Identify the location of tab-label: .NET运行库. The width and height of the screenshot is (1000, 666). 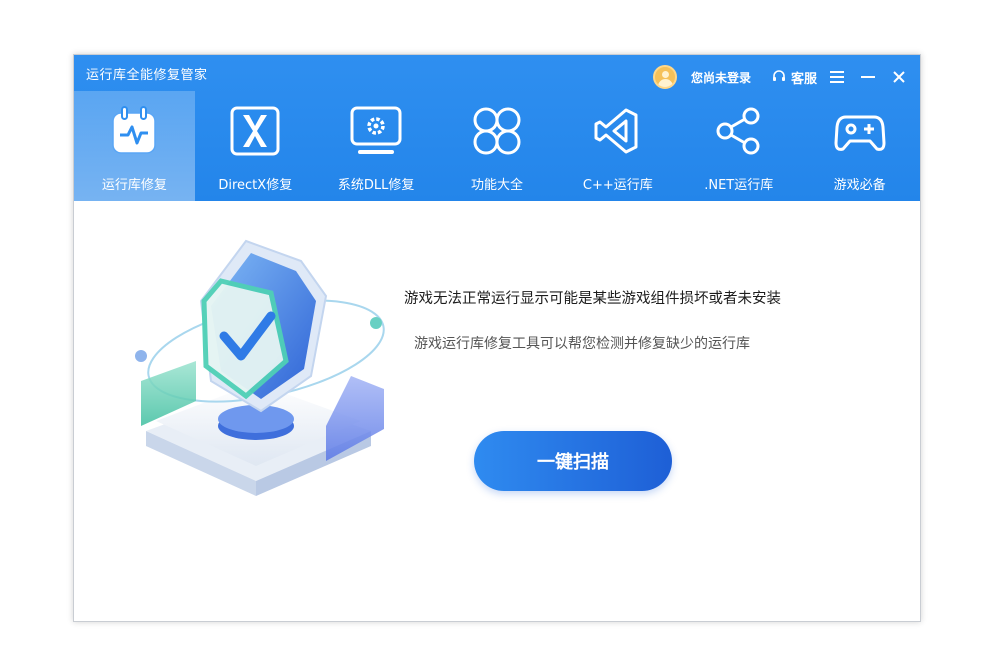
(739, 185).